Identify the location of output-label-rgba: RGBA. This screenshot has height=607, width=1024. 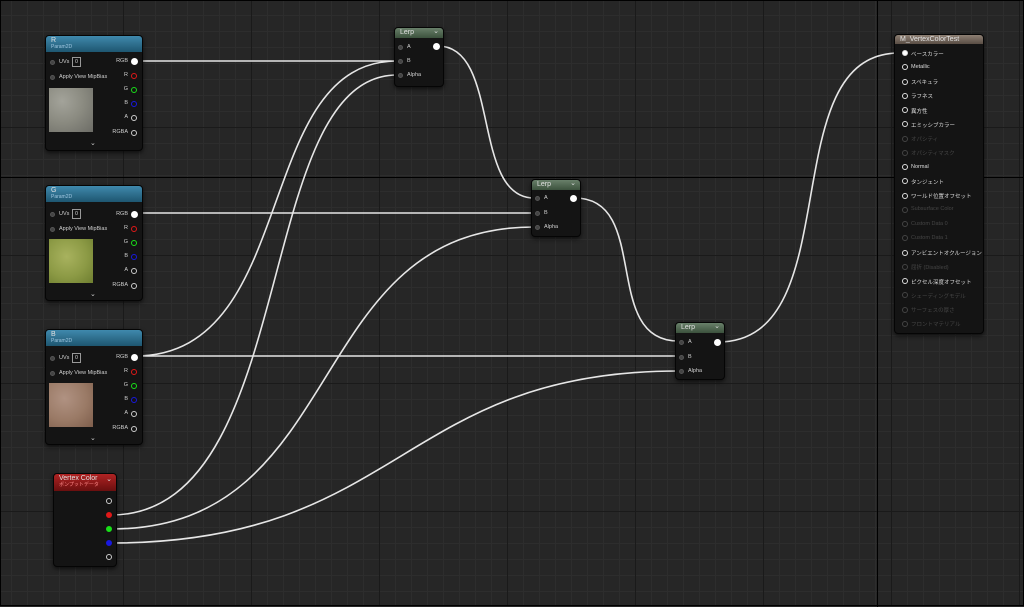
(120, 285).